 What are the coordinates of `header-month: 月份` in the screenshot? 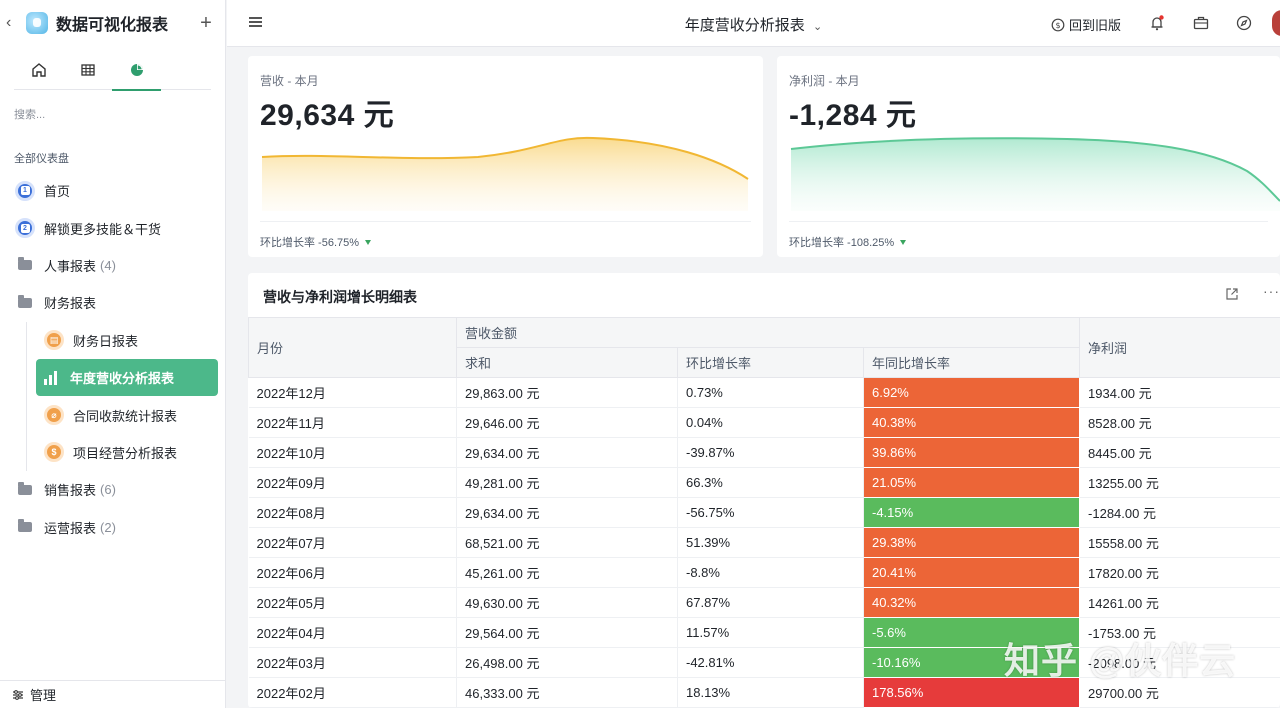 It's located at (352, 347).